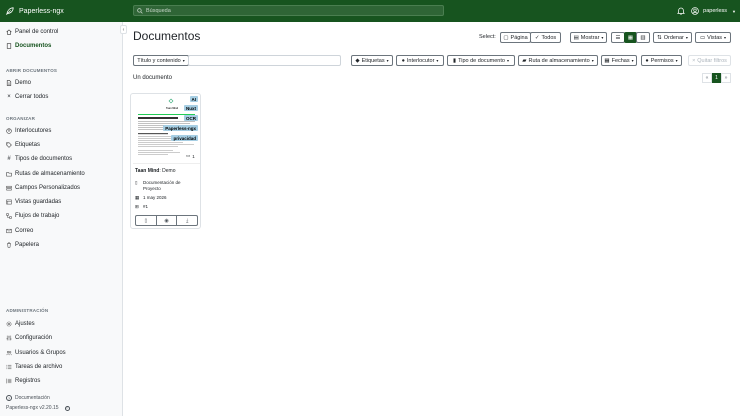  Describe the element at coordinates (38, 202) in the screenshot. I see `sidebar-item-label: Vistas guardadas` at that location.